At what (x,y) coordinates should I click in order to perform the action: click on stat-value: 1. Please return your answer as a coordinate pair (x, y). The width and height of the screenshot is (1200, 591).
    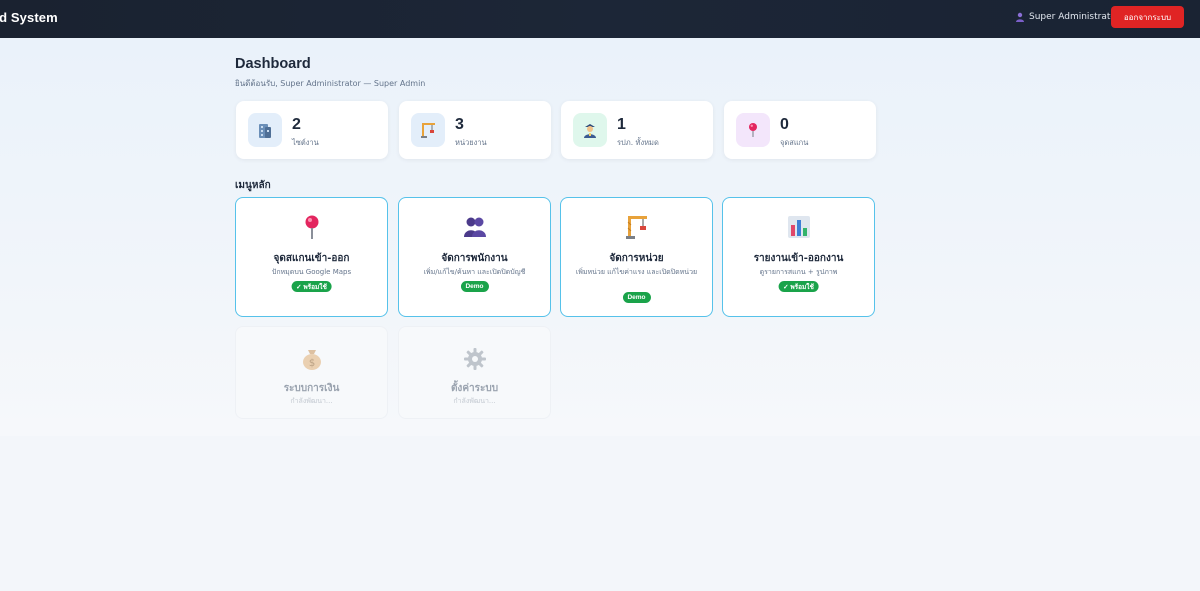
    Looking at the image, I should click on (621, 124).